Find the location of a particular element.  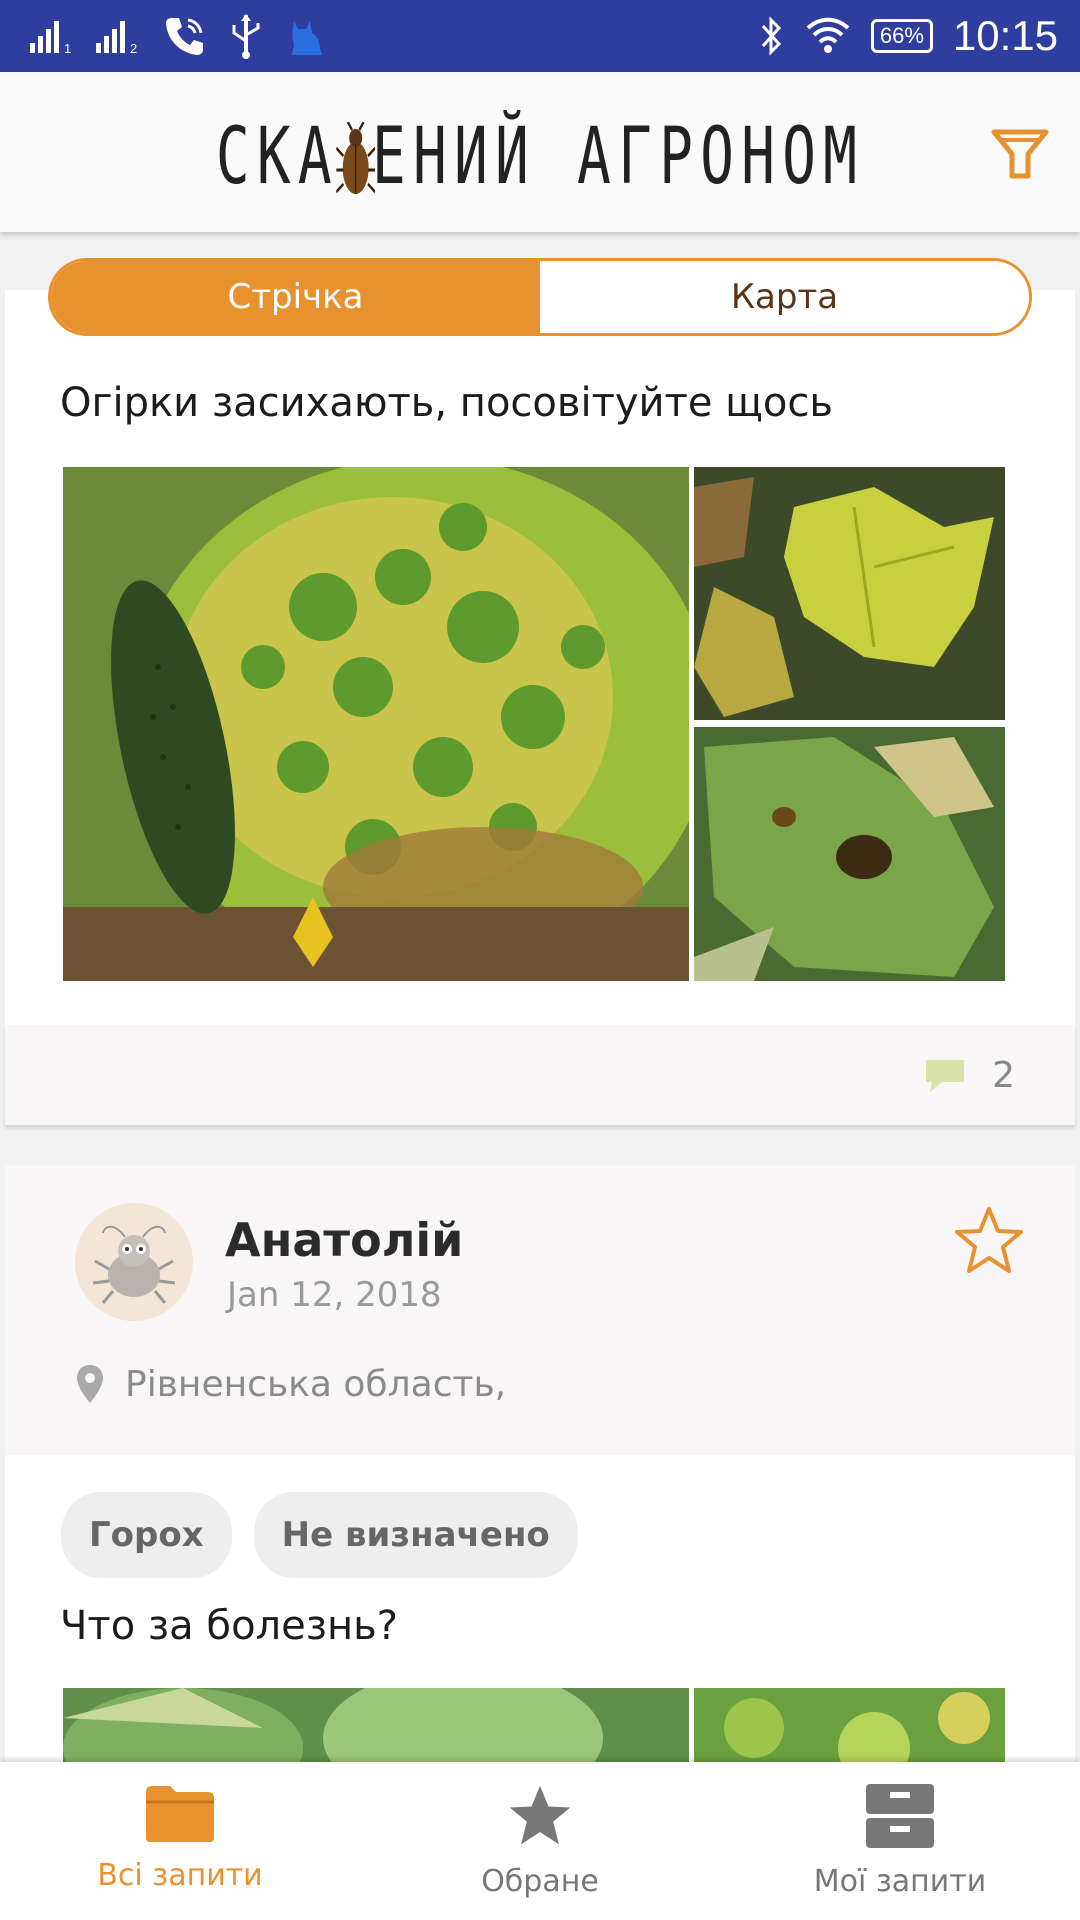

bluetooth-icon is located at coordinates (771, 36).